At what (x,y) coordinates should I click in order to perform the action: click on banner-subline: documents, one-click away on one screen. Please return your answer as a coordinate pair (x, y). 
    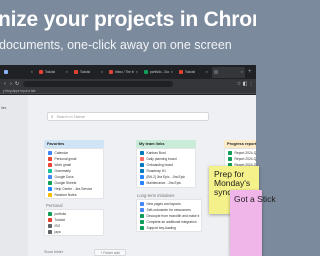
    Looking at the image, I should click on (116, 45).